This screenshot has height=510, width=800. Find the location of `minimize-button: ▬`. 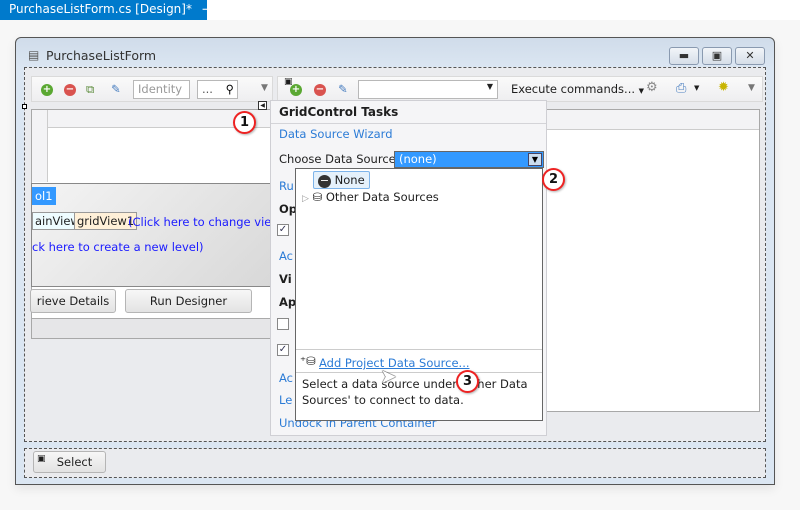

minimize-button: ▬ is located at coordinates (684, 56).